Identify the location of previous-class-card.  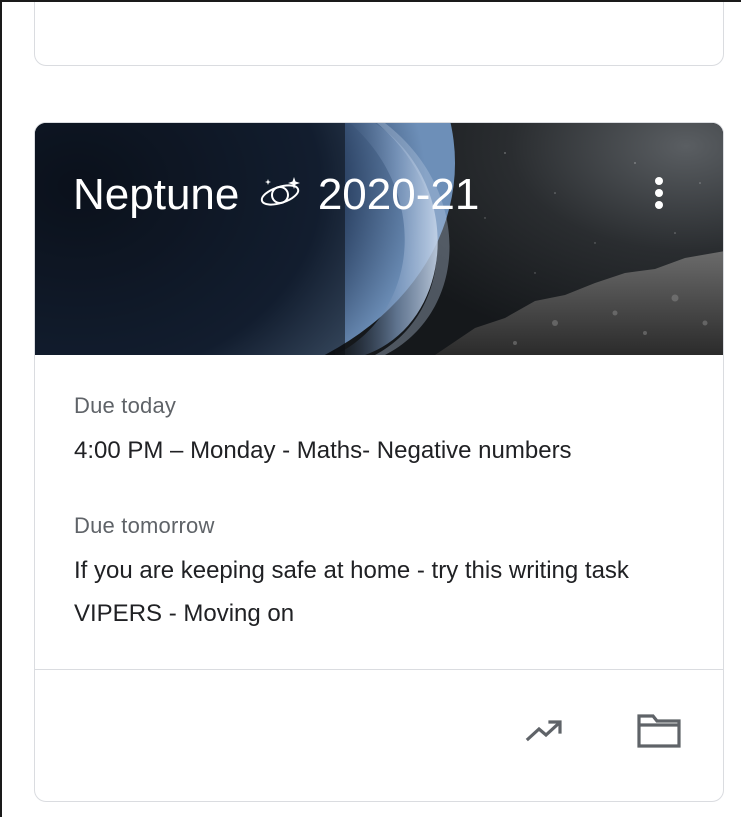
(379, 33).